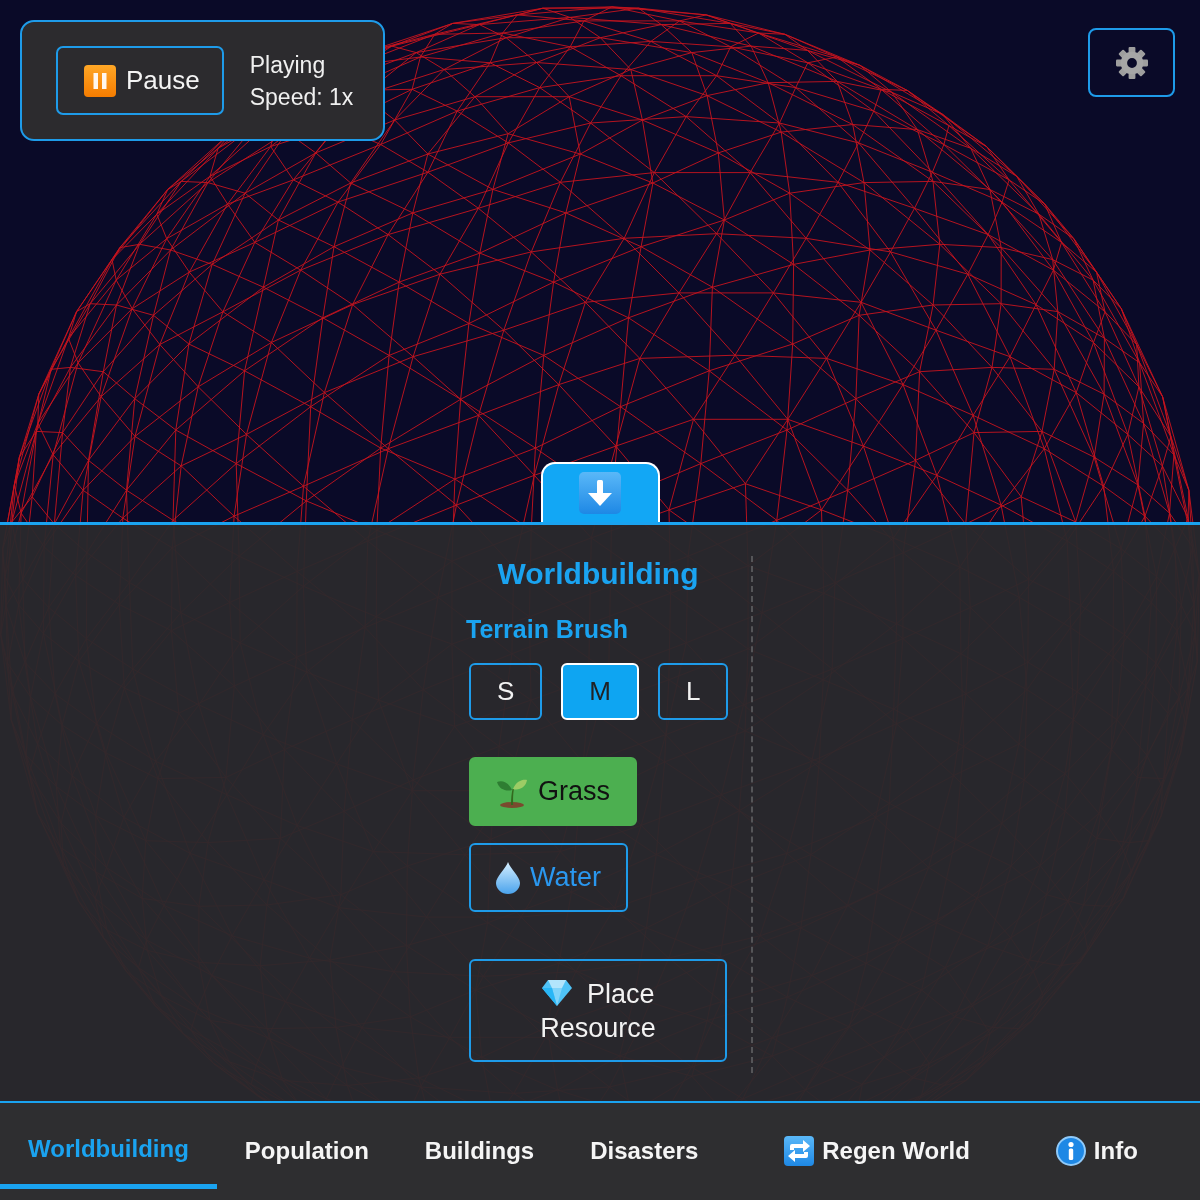 This screenshot has height=1200, width=1200. Describe the element at coordinates (306, 1146) in the screenshot. I see `tab: Population` at that location.